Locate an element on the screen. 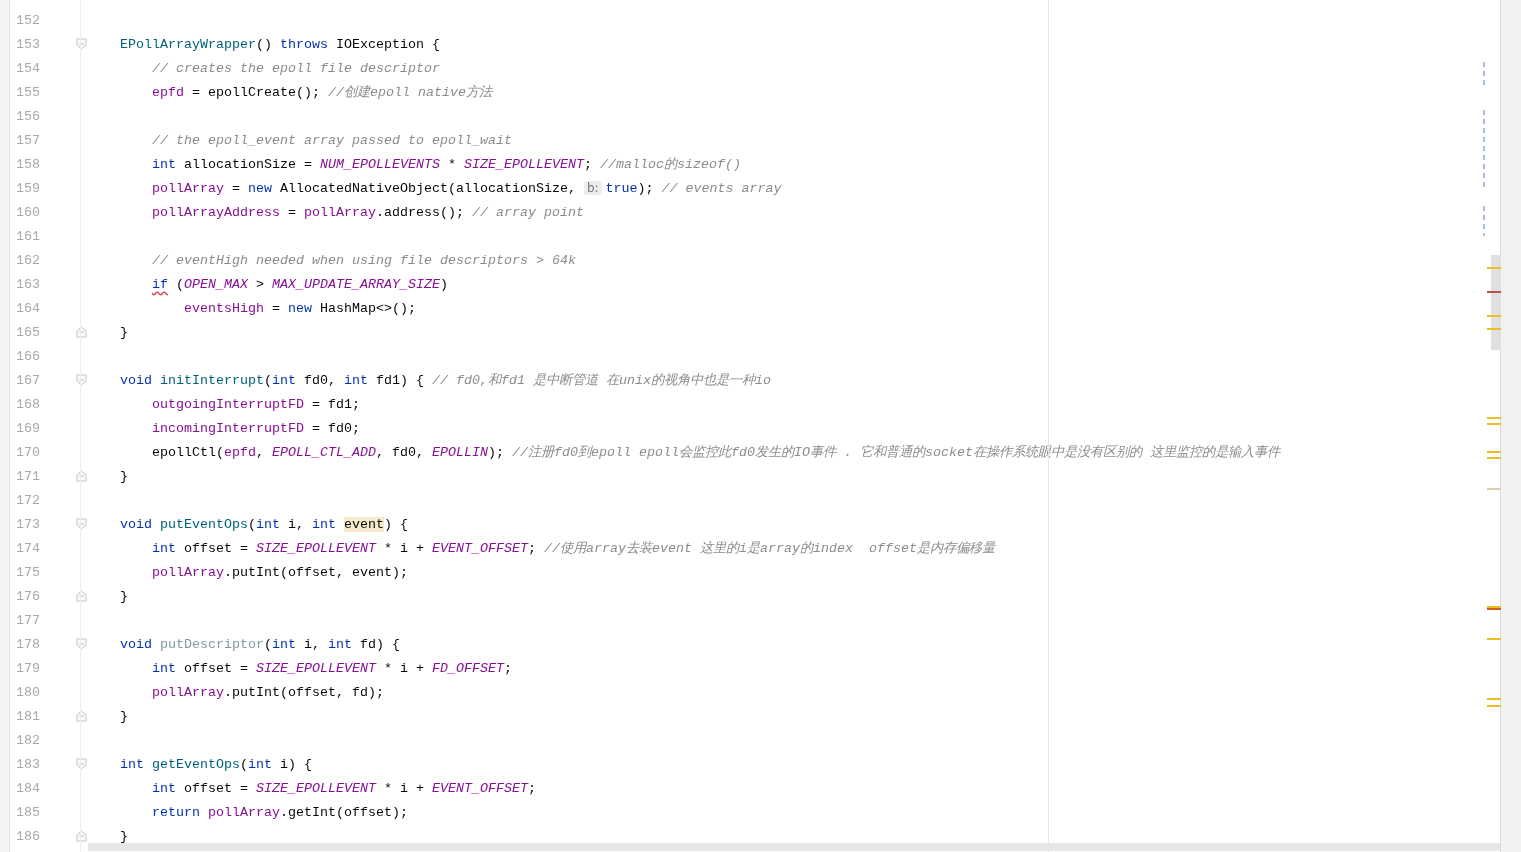  line-number: 173 is located at coordinates (28, 524).